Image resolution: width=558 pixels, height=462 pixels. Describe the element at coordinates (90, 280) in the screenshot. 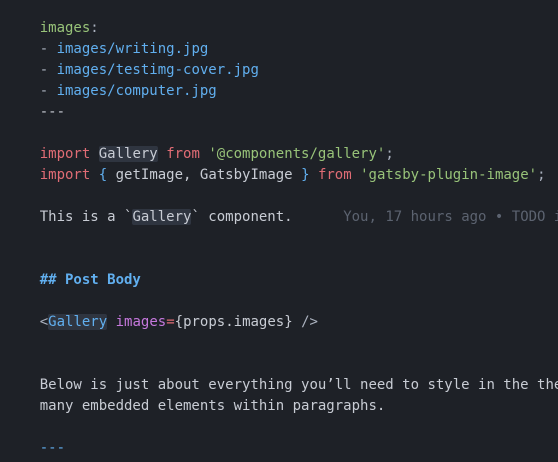

I see `markdown-heading: ## Post Body` at that location.